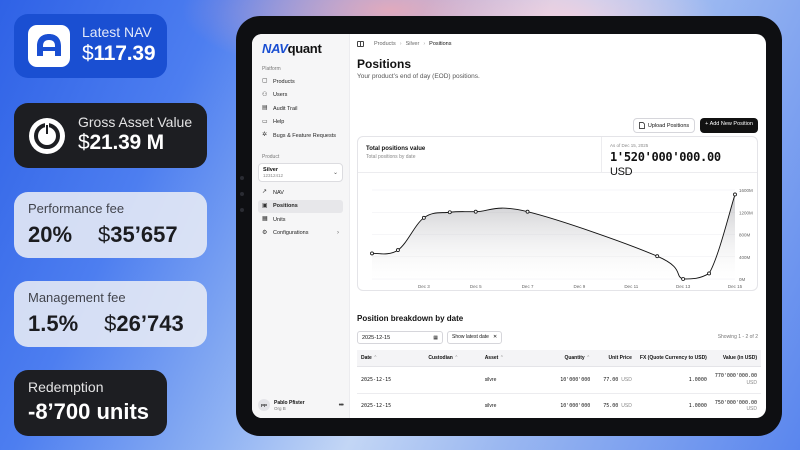  Describe the element at coordinates (729, 125) in the screenshot. I see `add-new-position-button: + Add New Position` at that location.